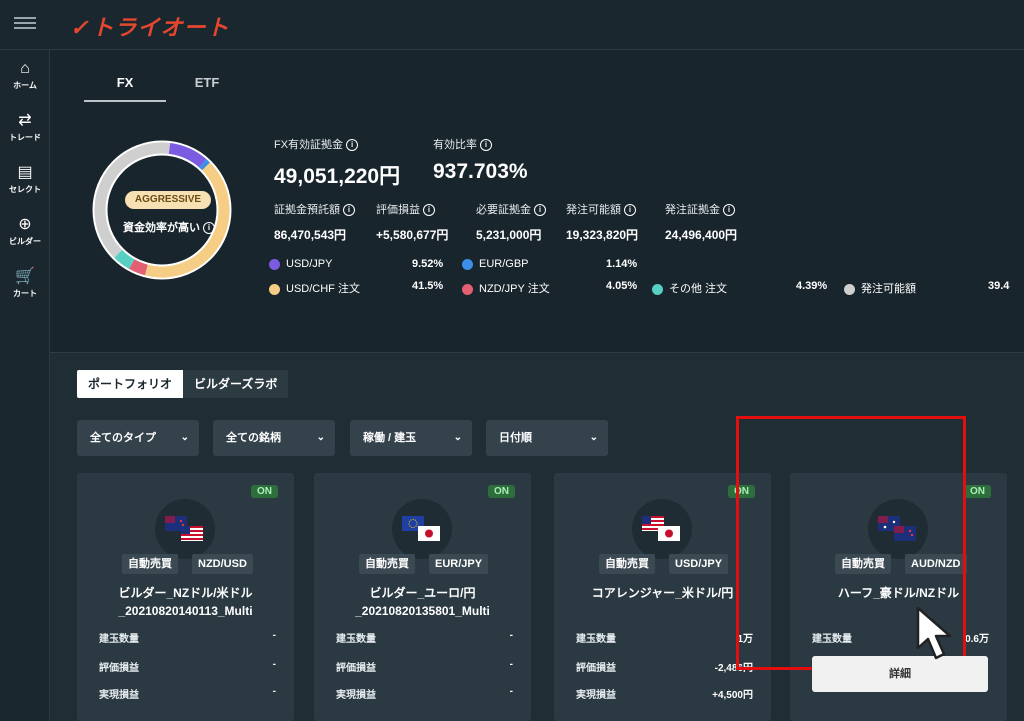  What do you see at coordinates (692, 210) in the screenshot?
I see `metric-label-text: 発注証拠金` at bounding box center [692, 210].